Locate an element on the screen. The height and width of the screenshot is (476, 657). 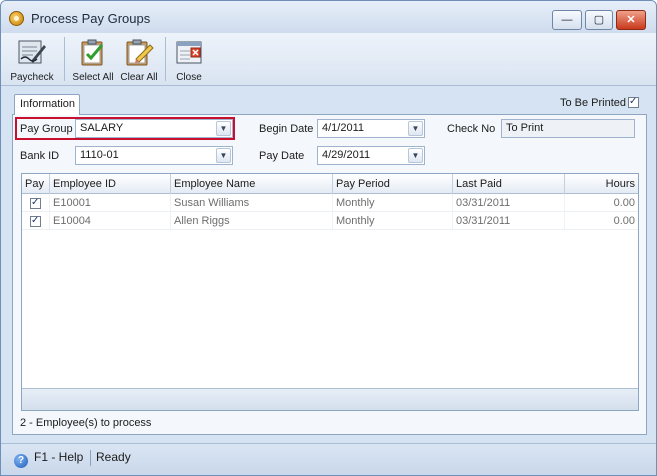
column-header-pay: Pay is located at coordinates (36, 184).